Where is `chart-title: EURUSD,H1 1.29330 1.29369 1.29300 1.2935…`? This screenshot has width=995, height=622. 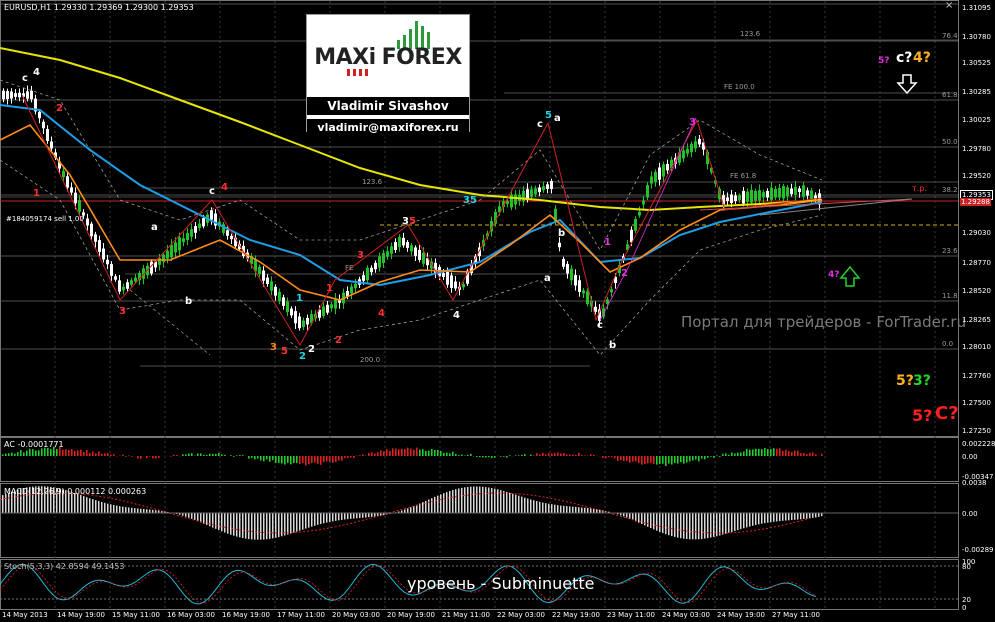
chart-title: EURUSD,H1 1.29330 1.29369 1.29300 1.2935… is located at coordinates (99, 7).